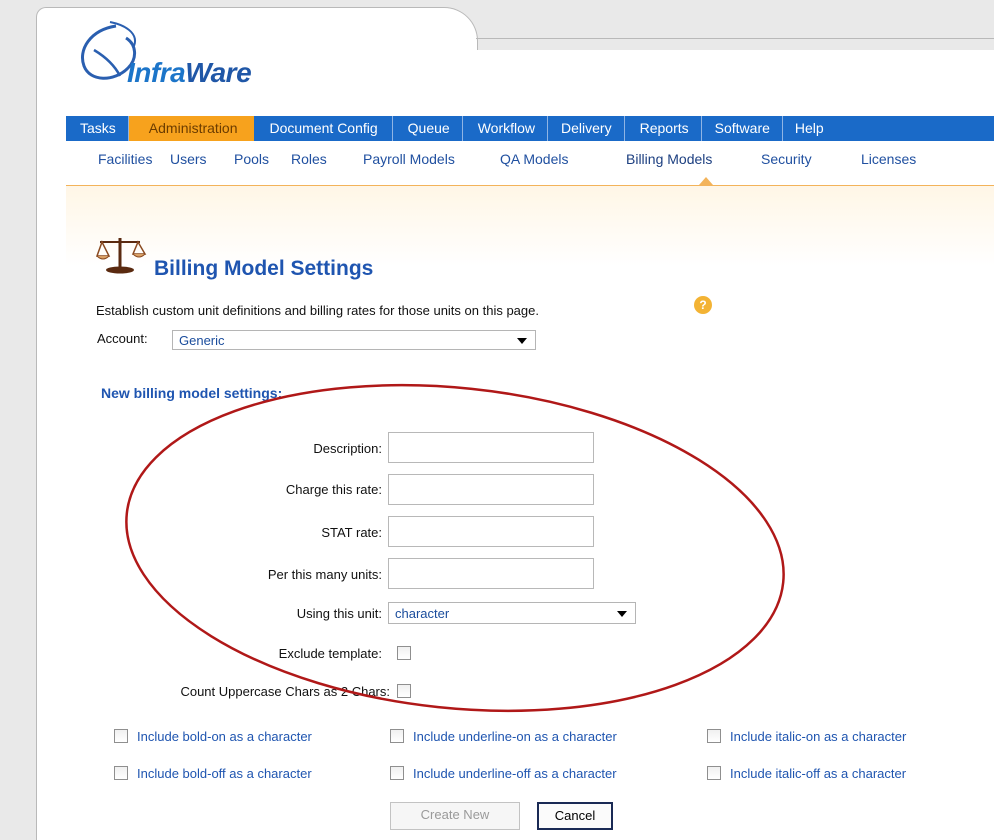 This screenshot has height=840, width=994. What do you see at coordinates (735, 38) in the screenshot?
I see `header-divider` at bounding box center [735, 38].